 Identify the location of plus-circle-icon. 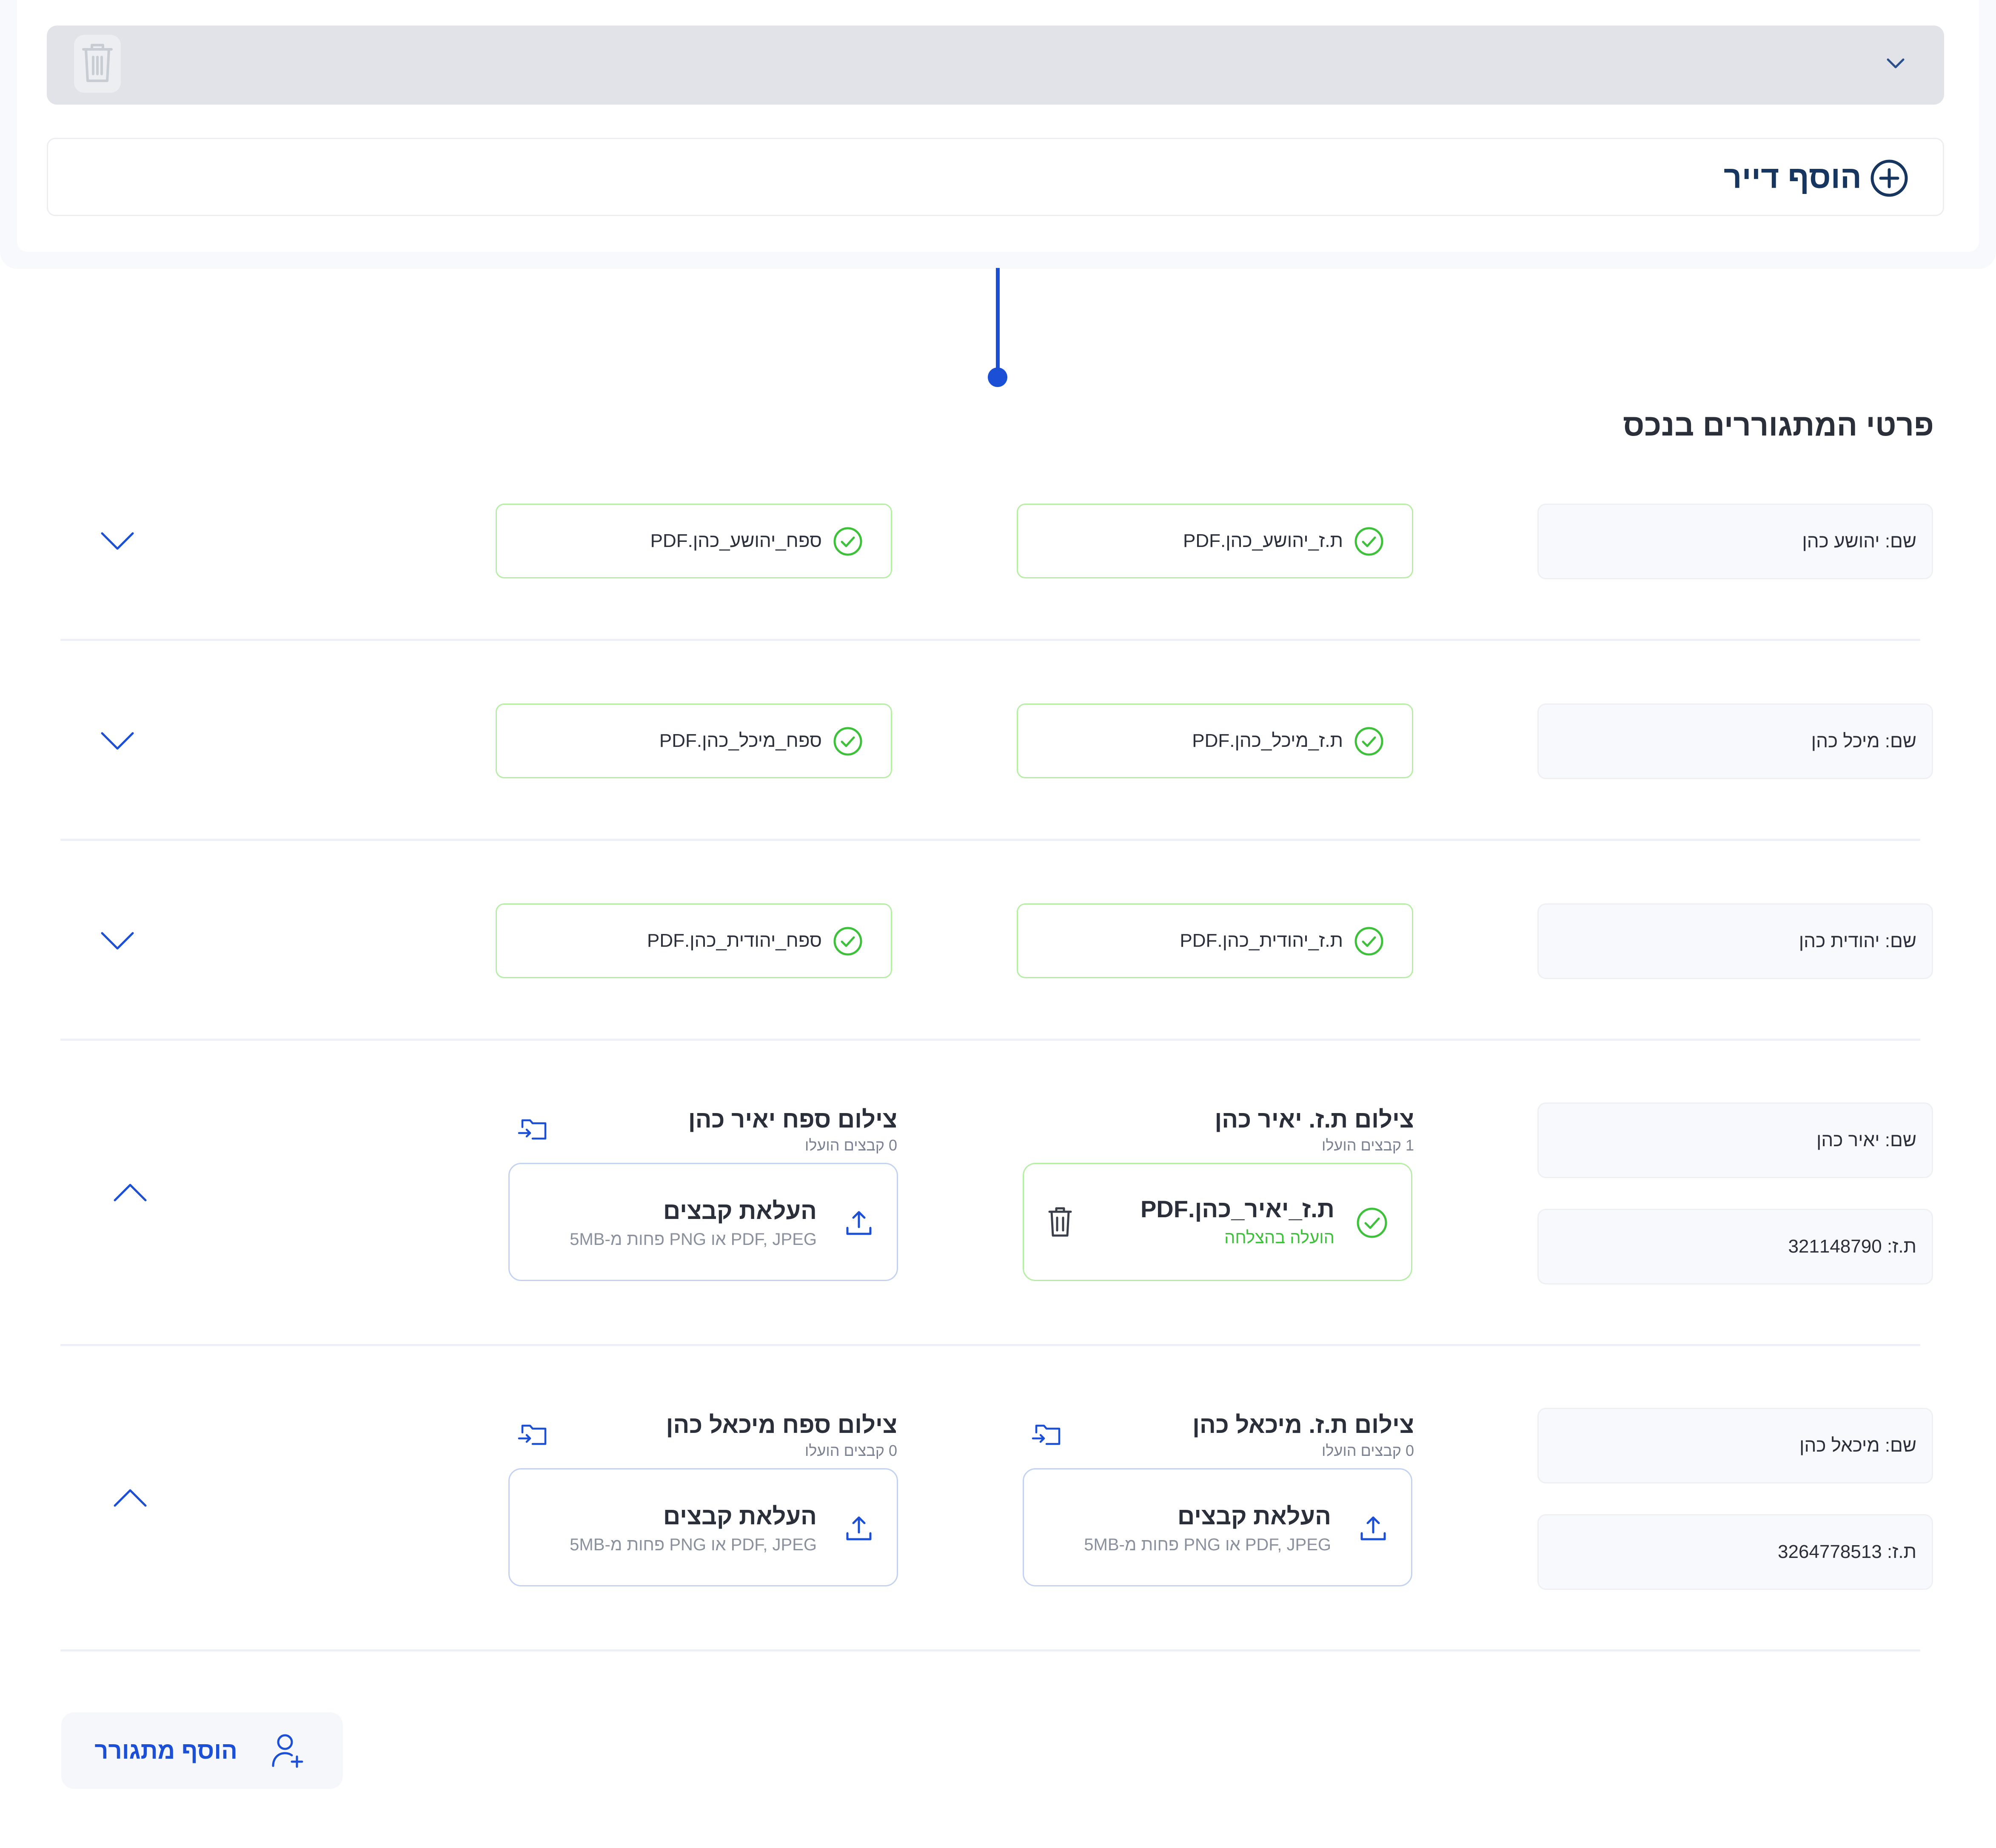
(1889, 178).